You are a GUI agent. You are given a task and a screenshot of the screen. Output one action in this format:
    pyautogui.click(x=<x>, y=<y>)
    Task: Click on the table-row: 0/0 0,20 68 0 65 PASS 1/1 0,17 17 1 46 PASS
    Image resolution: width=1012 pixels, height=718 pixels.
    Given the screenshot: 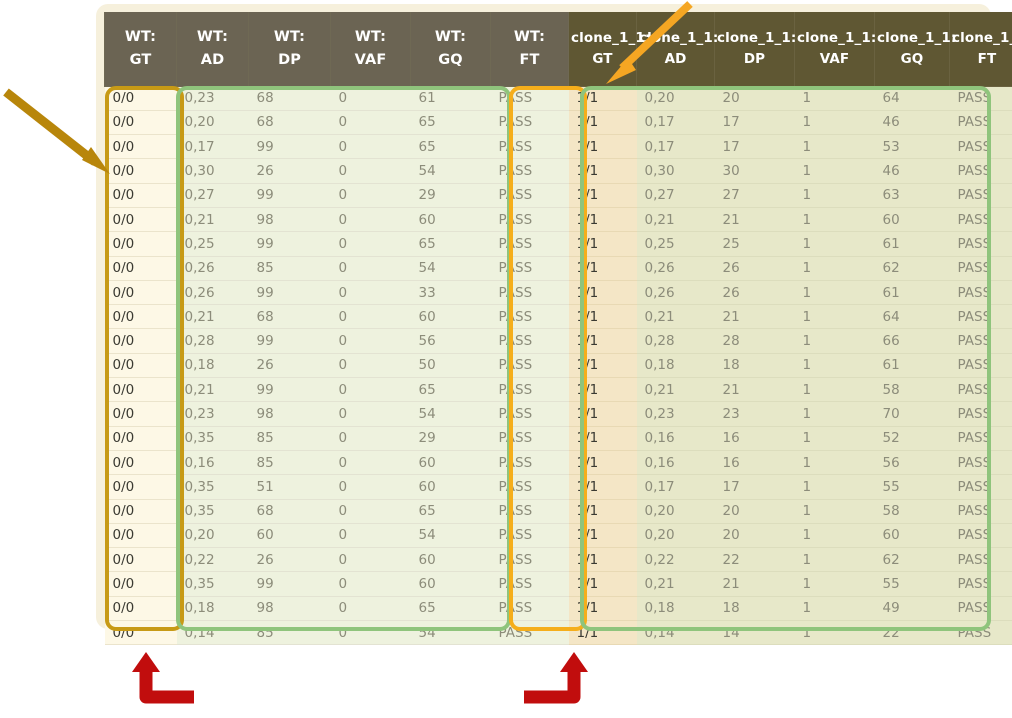 What is the action you would take?
    pyautogui.click(x=558, y=123)
    